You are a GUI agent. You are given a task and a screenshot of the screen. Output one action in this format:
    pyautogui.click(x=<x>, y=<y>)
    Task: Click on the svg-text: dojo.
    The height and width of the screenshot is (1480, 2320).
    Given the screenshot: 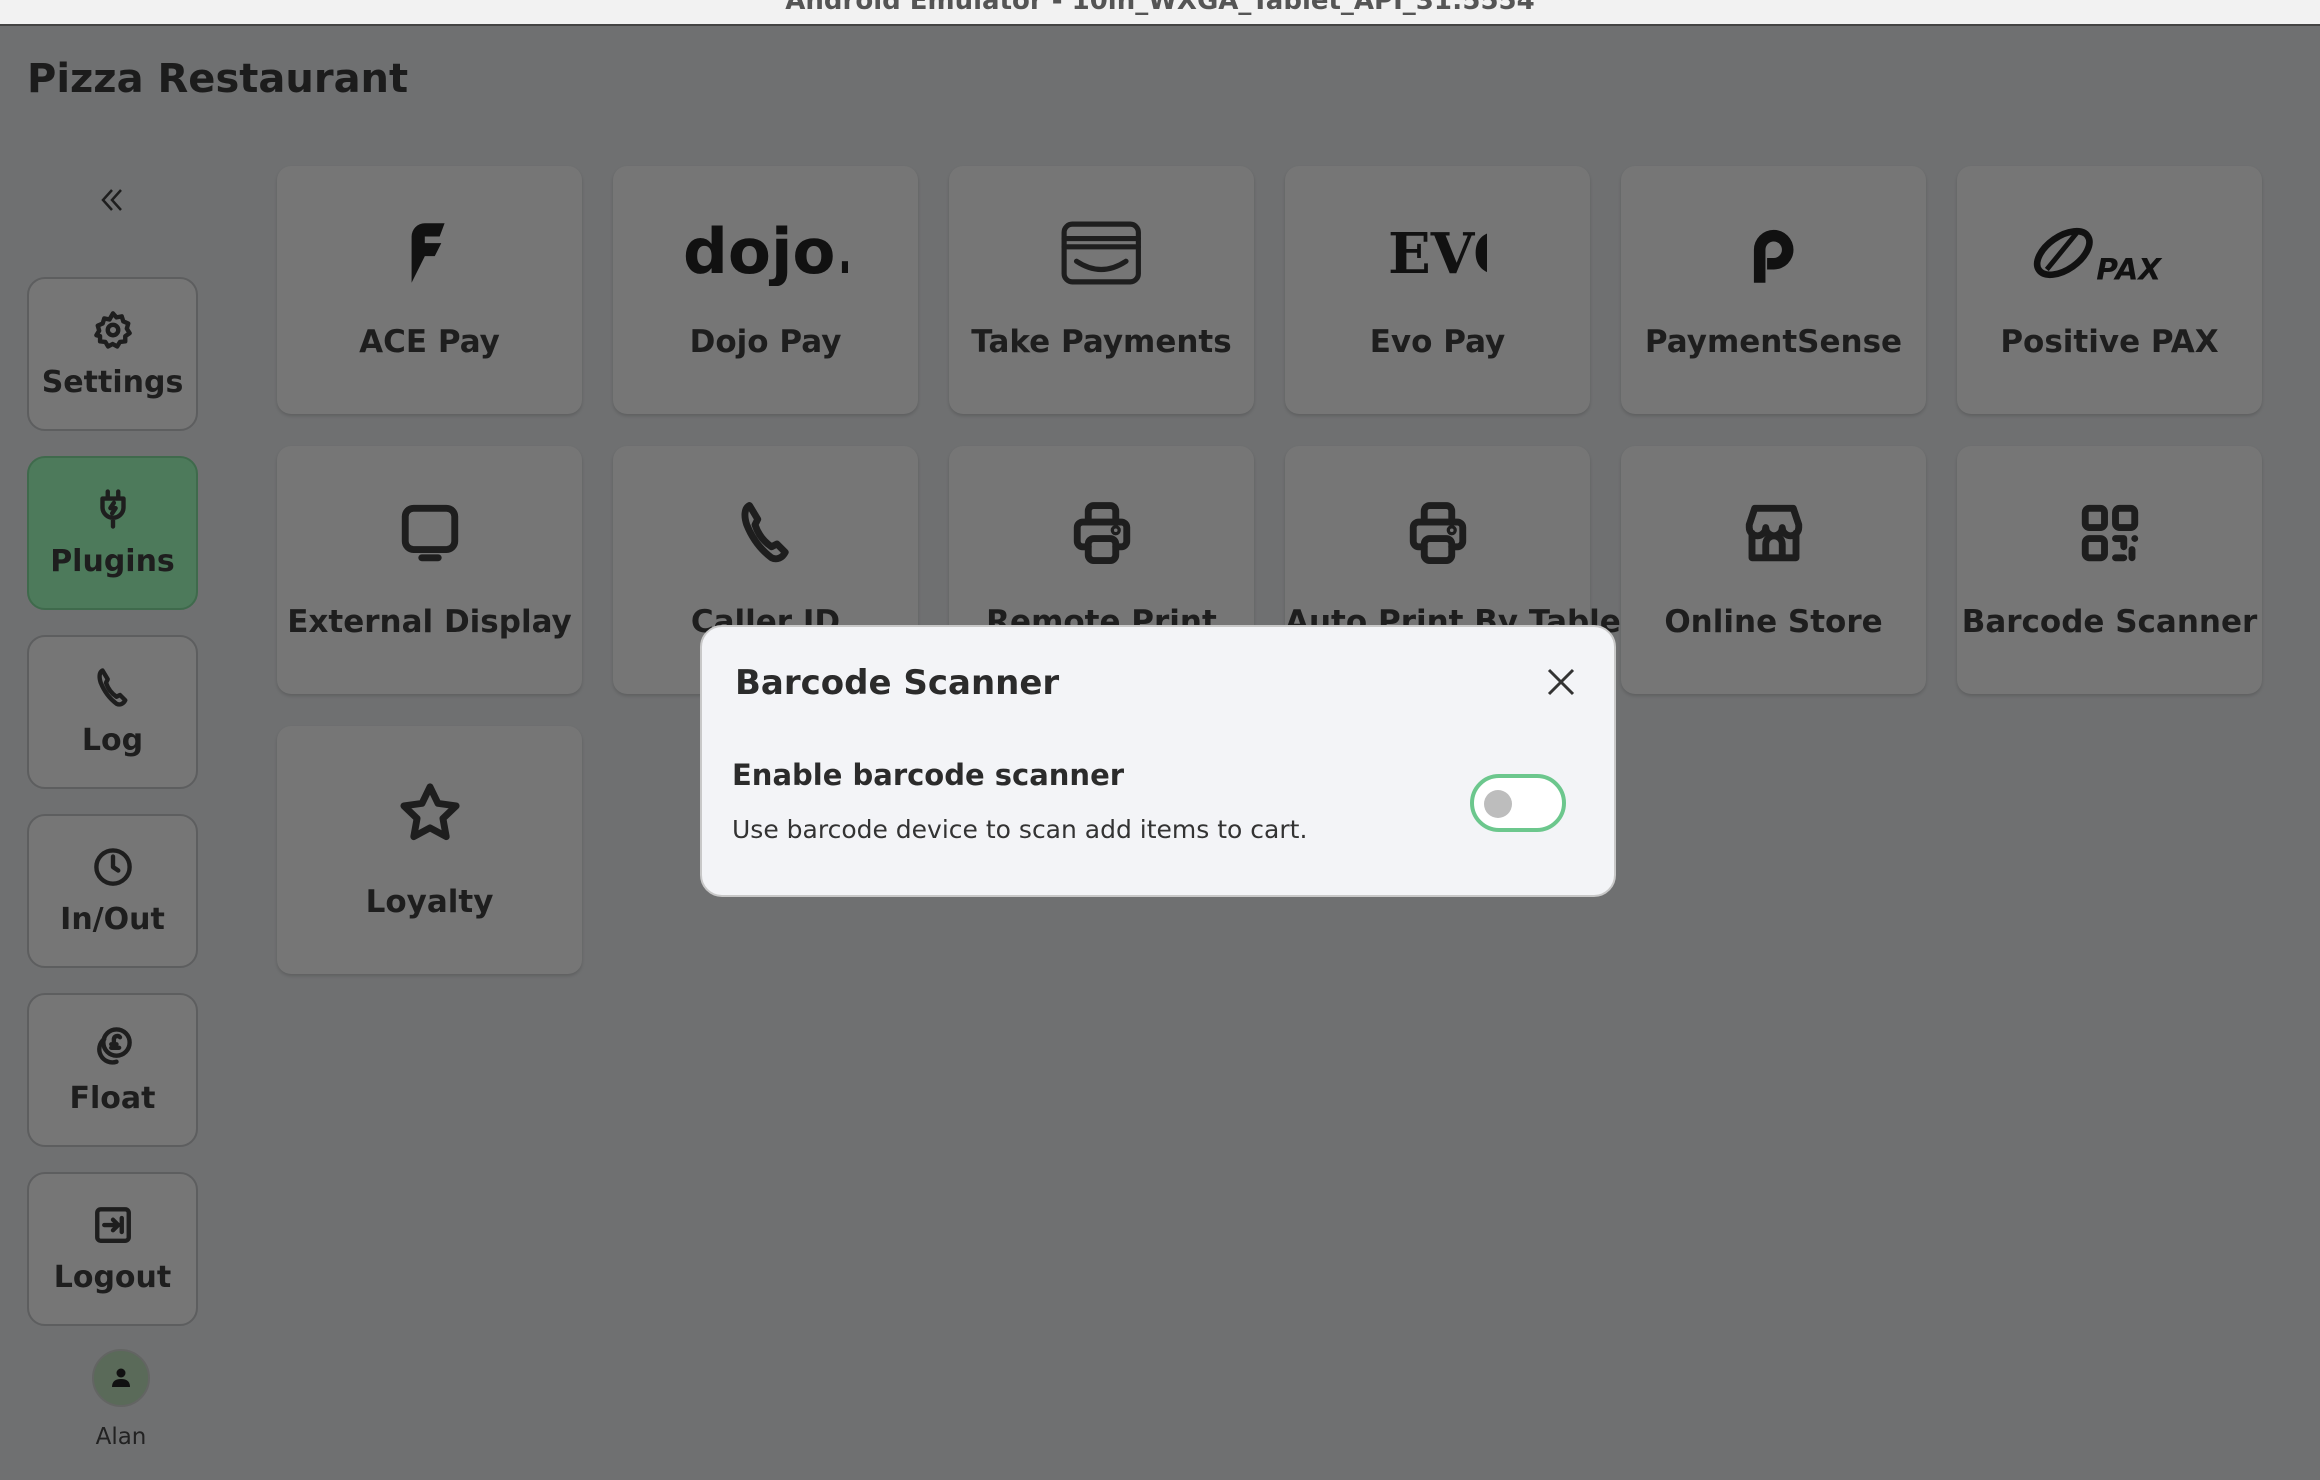 What is the action you would take?
    pyautogui.click(x=765, y=253)
    